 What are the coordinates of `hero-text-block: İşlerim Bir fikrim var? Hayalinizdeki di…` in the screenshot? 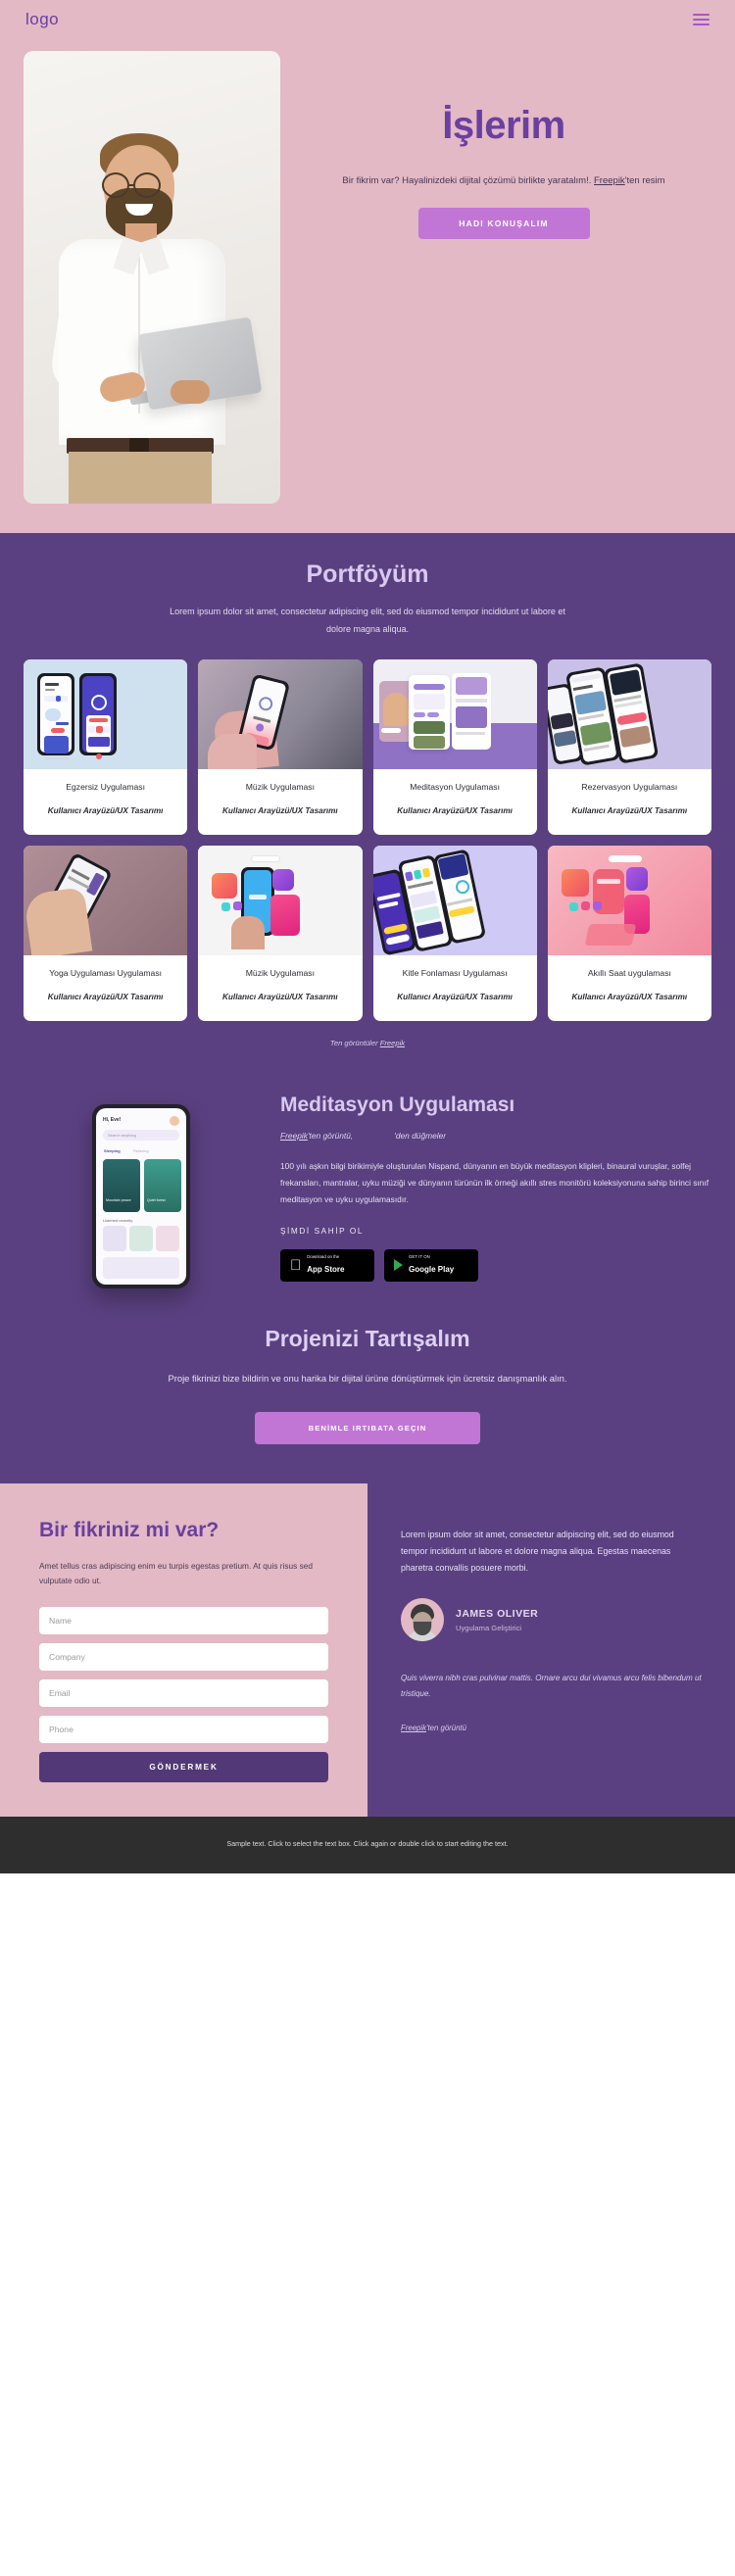 It's located at (495, 145).